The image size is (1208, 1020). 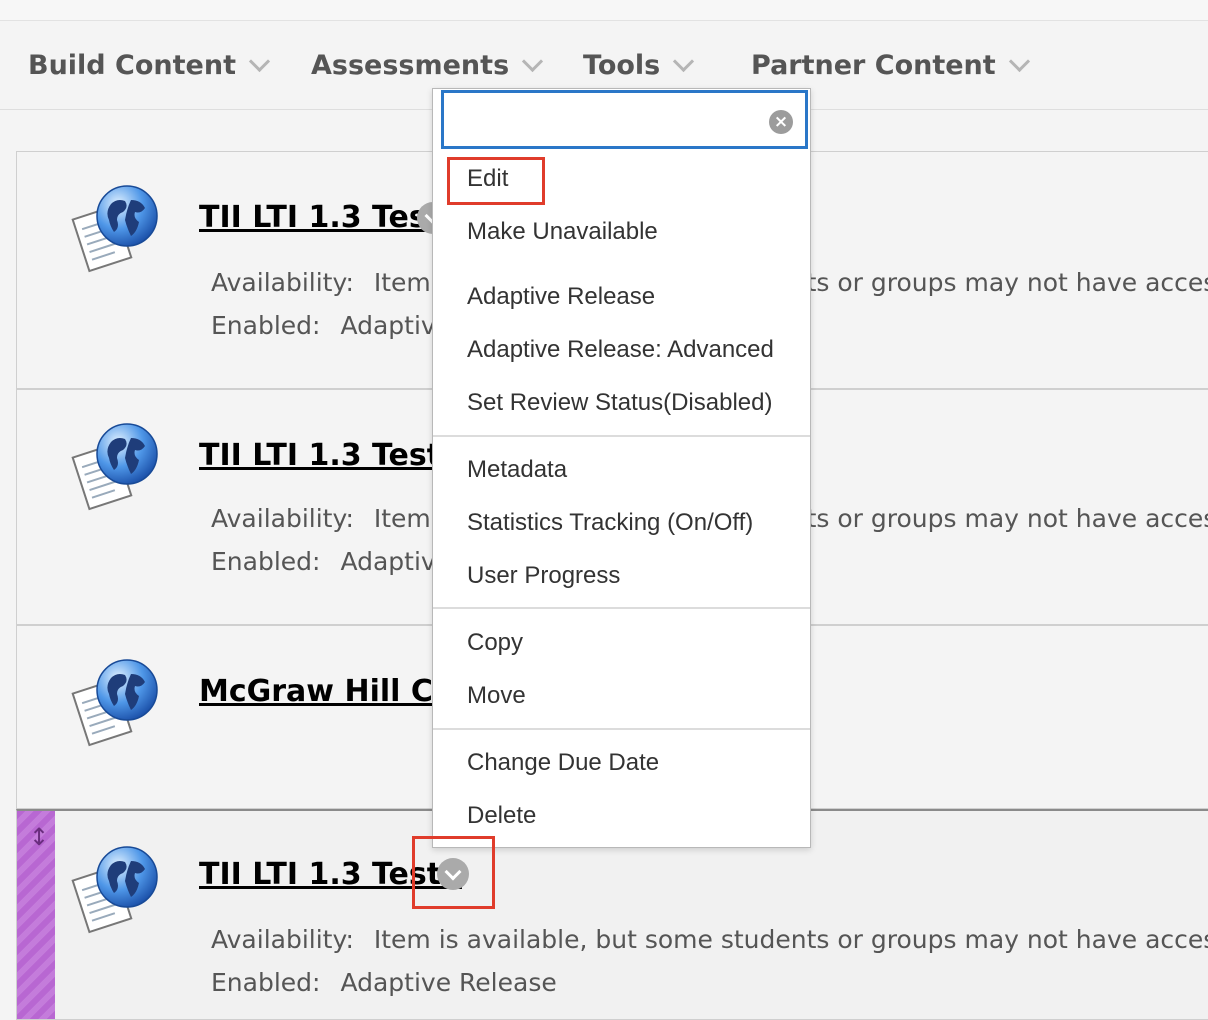 I want to click on annotation-highlight-chevron, so click(x=453, y=872).